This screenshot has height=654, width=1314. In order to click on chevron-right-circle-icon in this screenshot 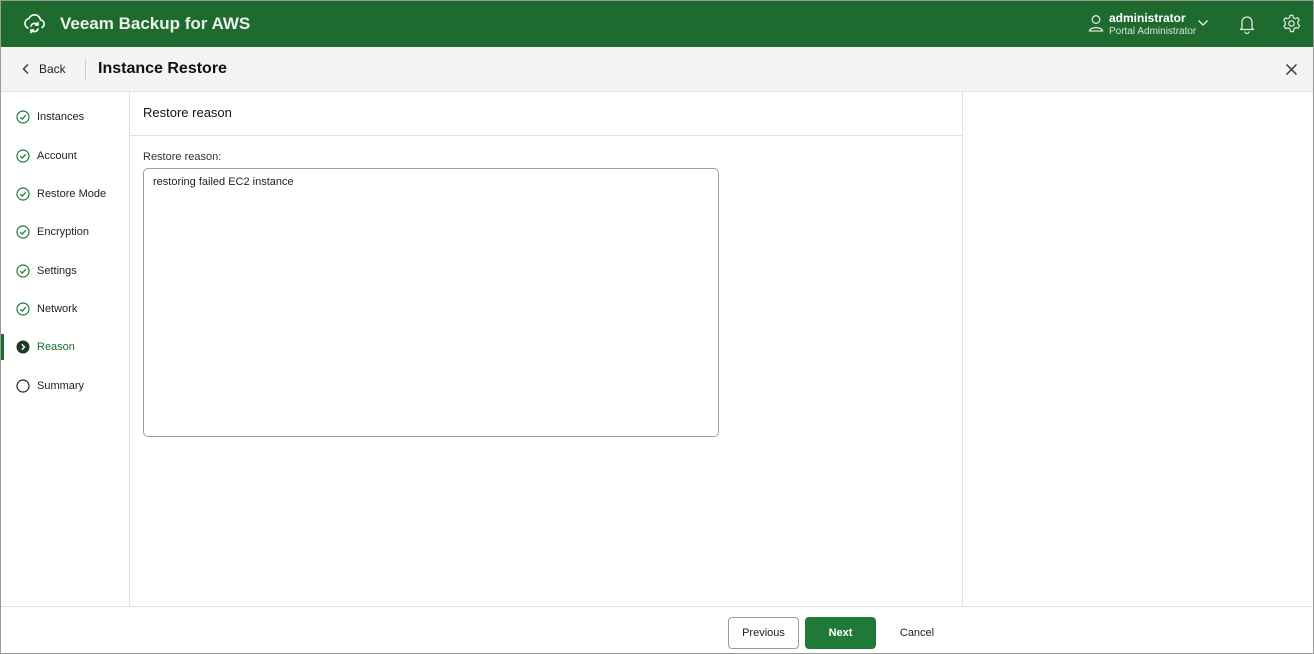, I will do `click(23, 347)`.